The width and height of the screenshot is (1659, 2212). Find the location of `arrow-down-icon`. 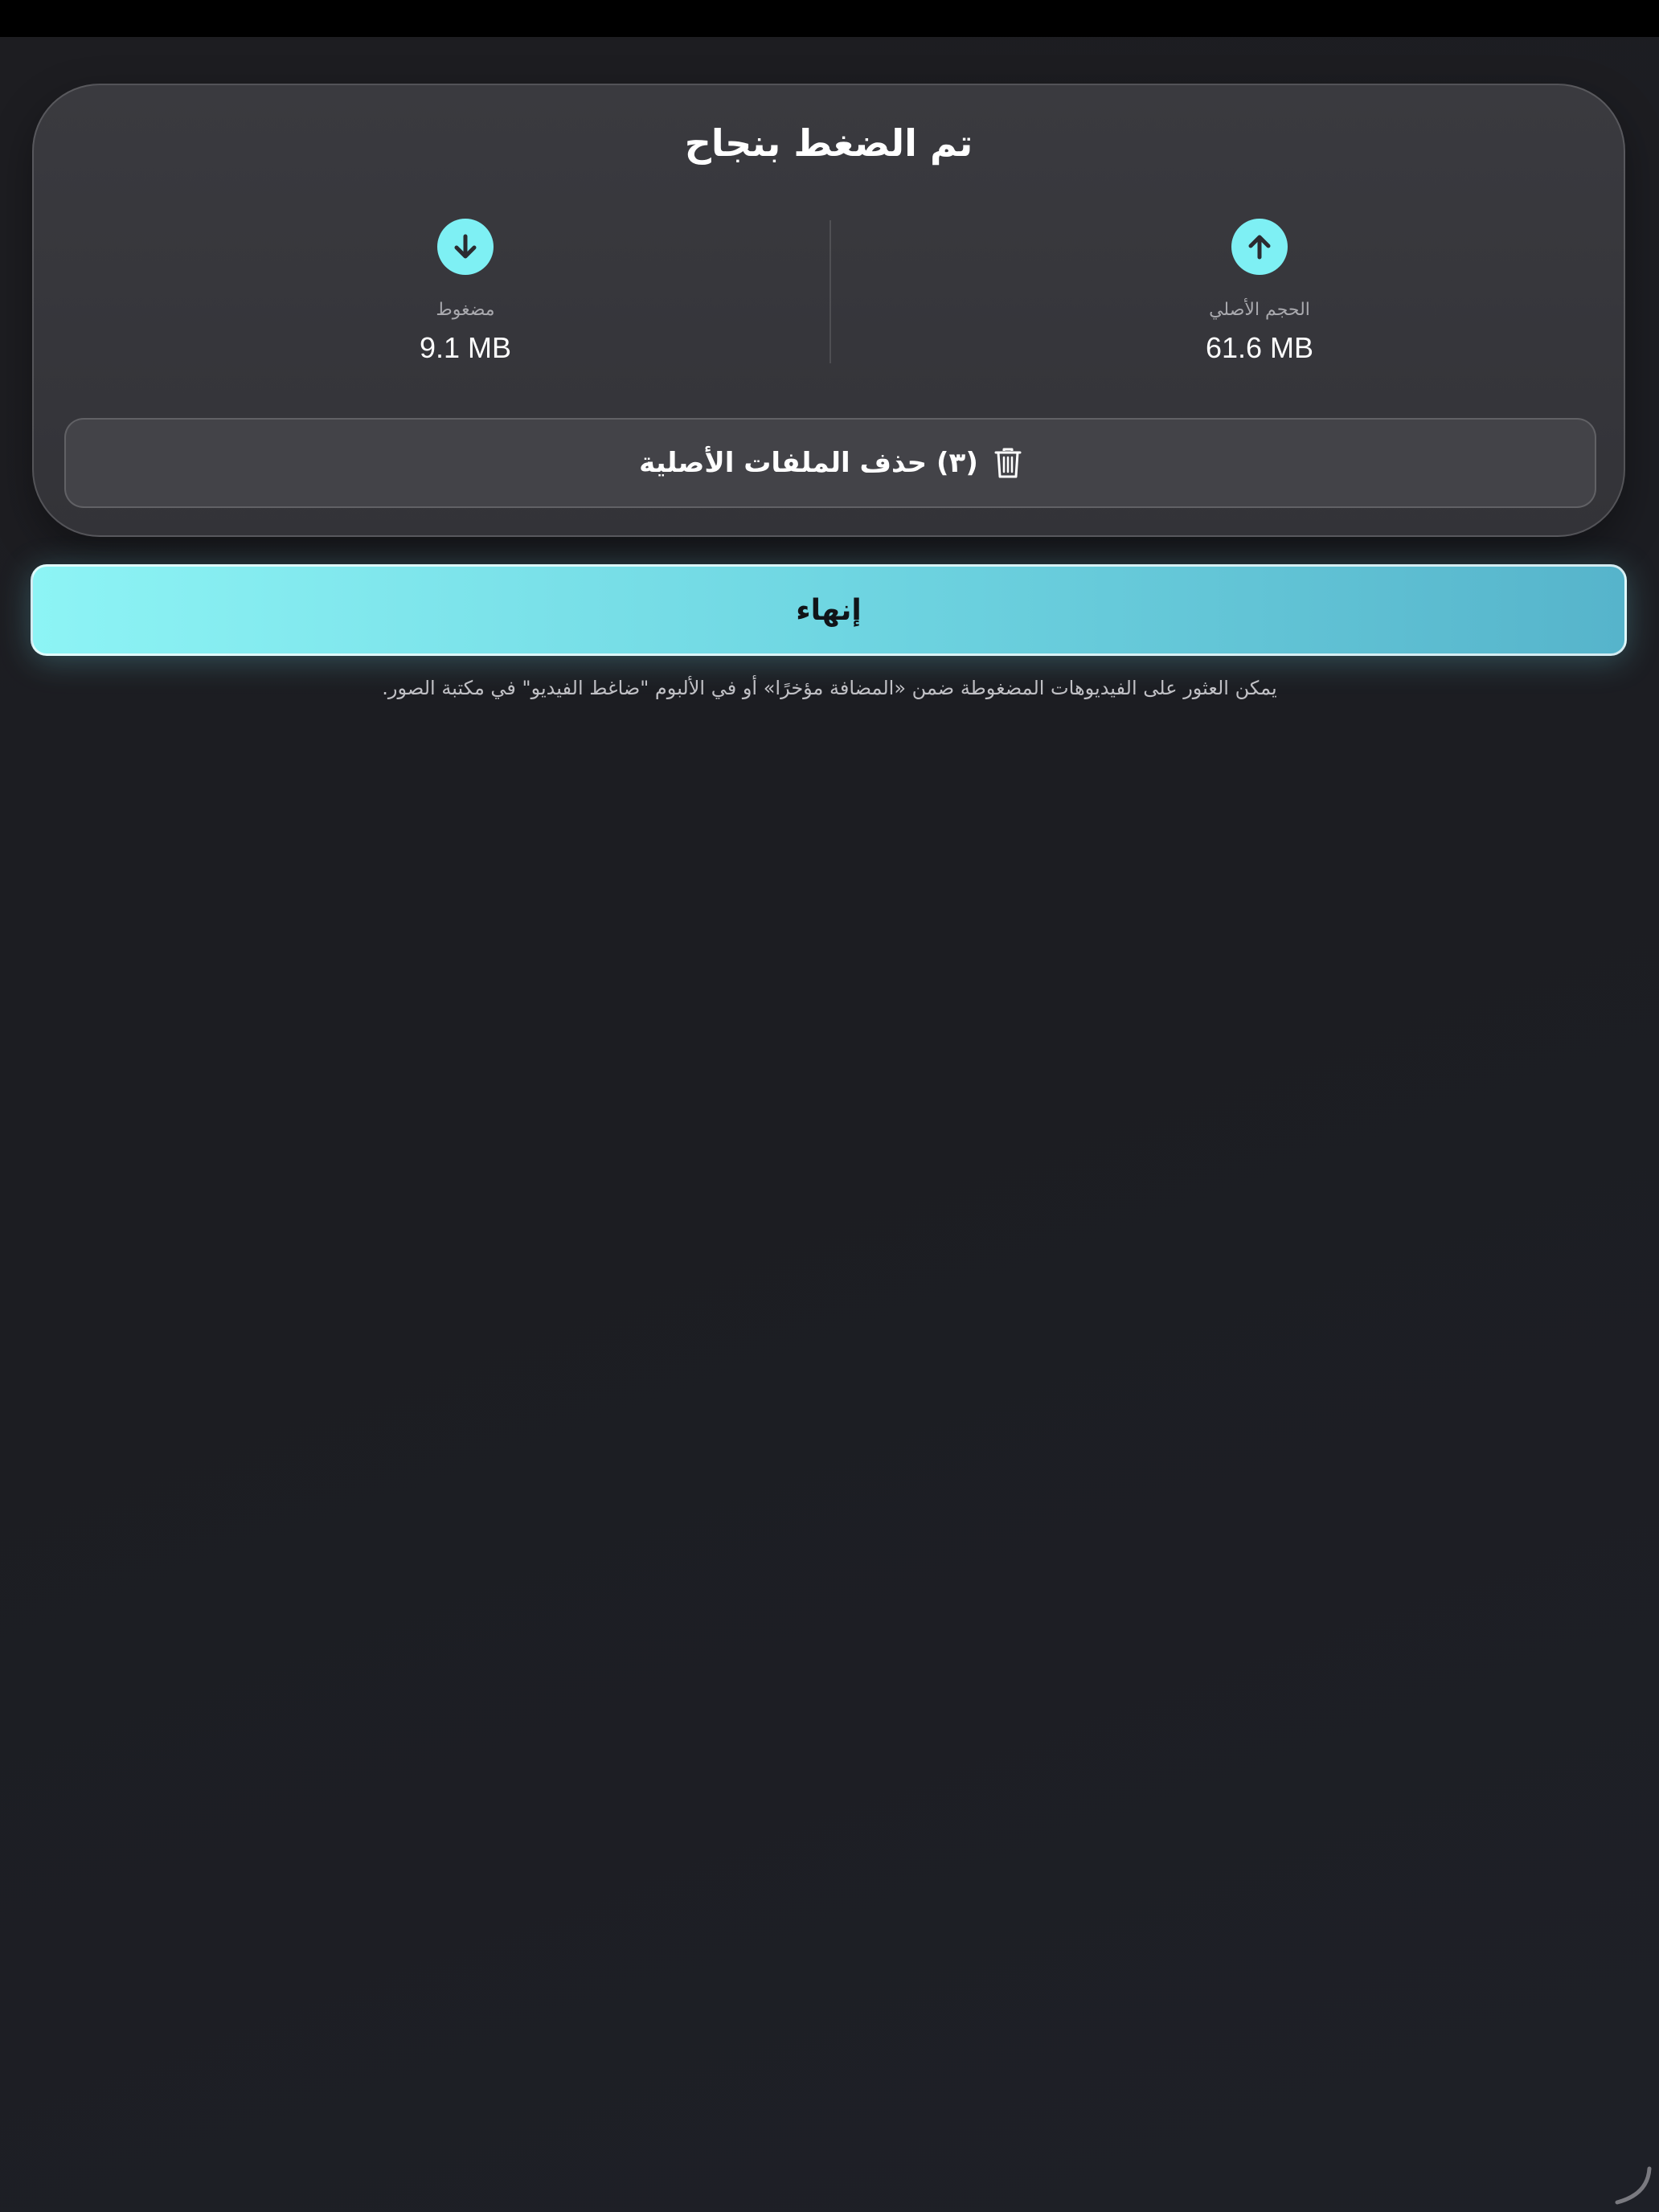

arrow-down-icon is located at coordinates (465, 247).